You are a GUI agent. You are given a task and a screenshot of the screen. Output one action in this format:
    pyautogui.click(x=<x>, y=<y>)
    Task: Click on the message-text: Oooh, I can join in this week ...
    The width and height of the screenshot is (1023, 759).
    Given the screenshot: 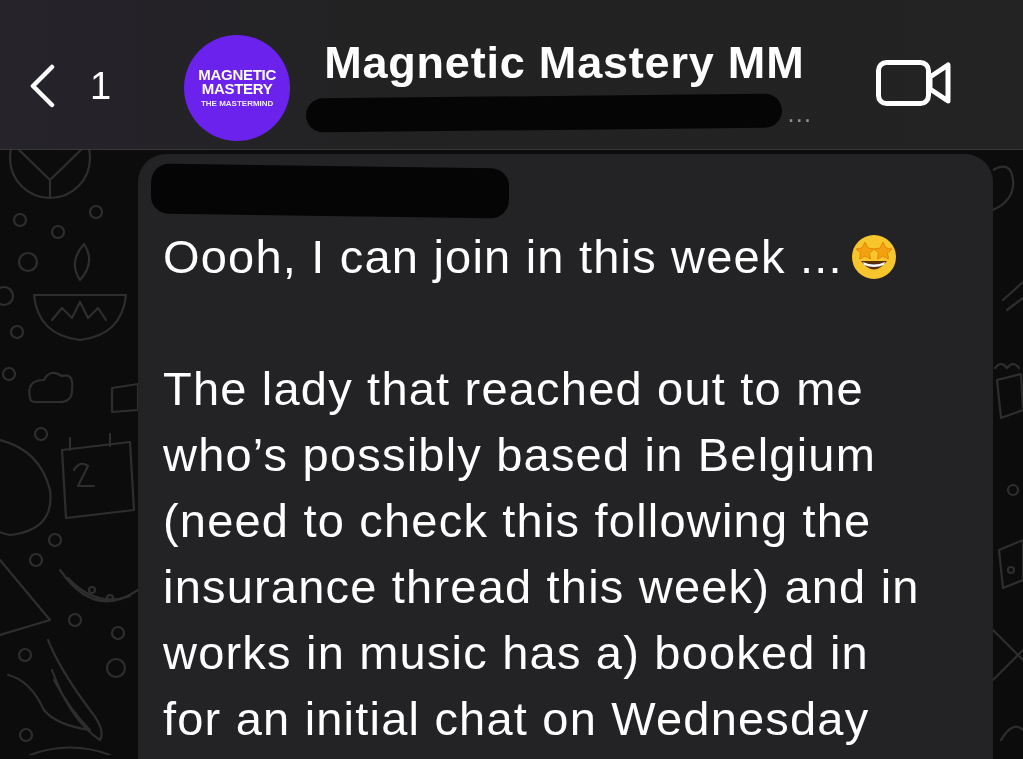 What is the action you would take?
    pyautogui.click(x=503, y=257)
    